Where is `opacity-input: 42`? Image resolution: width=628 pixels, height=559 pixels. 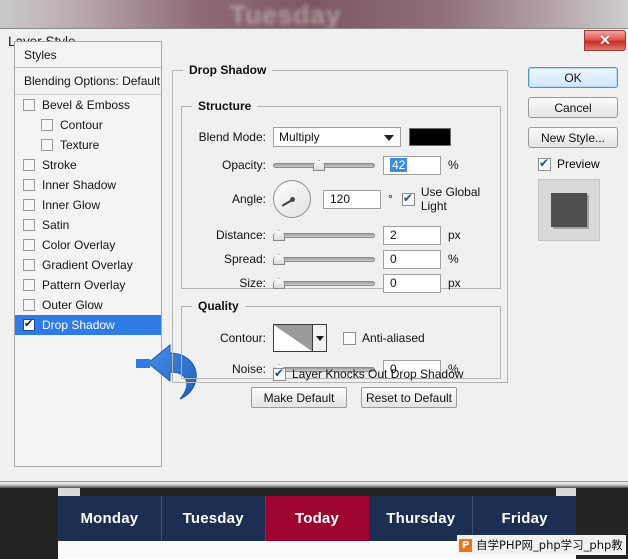
opacity-input: 42 is located at coordinates (412, 165).